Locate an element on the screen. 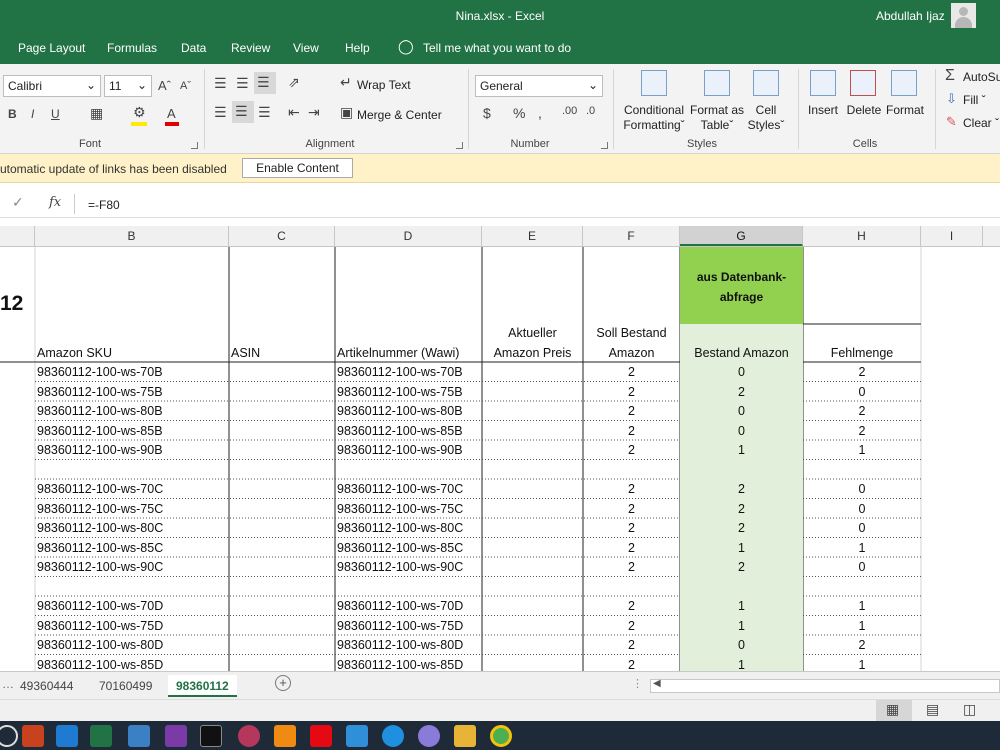 This screenshot has width=1000, height=750. decrease-indent-icon: ⇤ is located at coordinates (294, 112).